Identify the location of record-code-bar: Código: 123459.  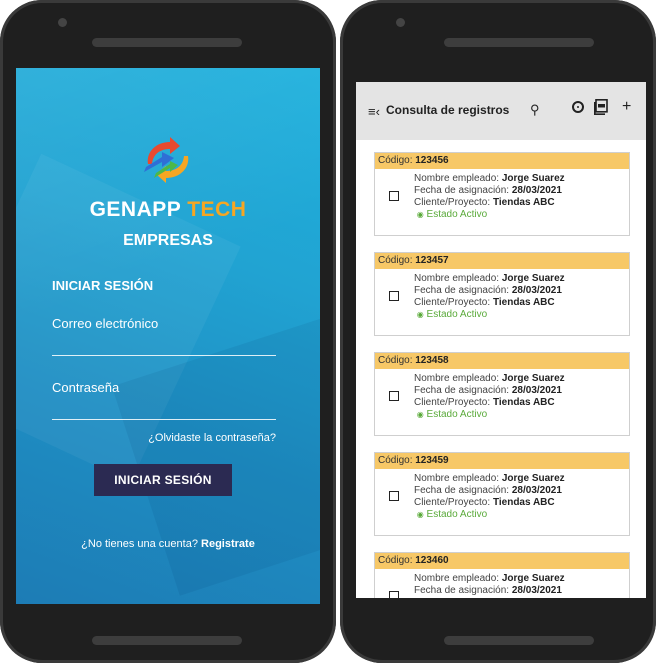
(502, 461).